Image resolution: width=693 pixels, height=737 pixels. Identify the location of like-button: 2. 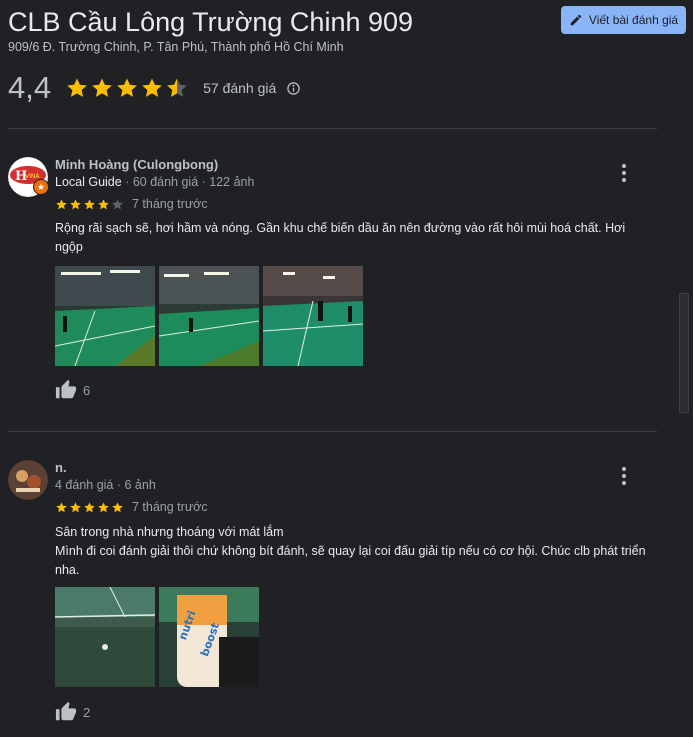
(72, 712).